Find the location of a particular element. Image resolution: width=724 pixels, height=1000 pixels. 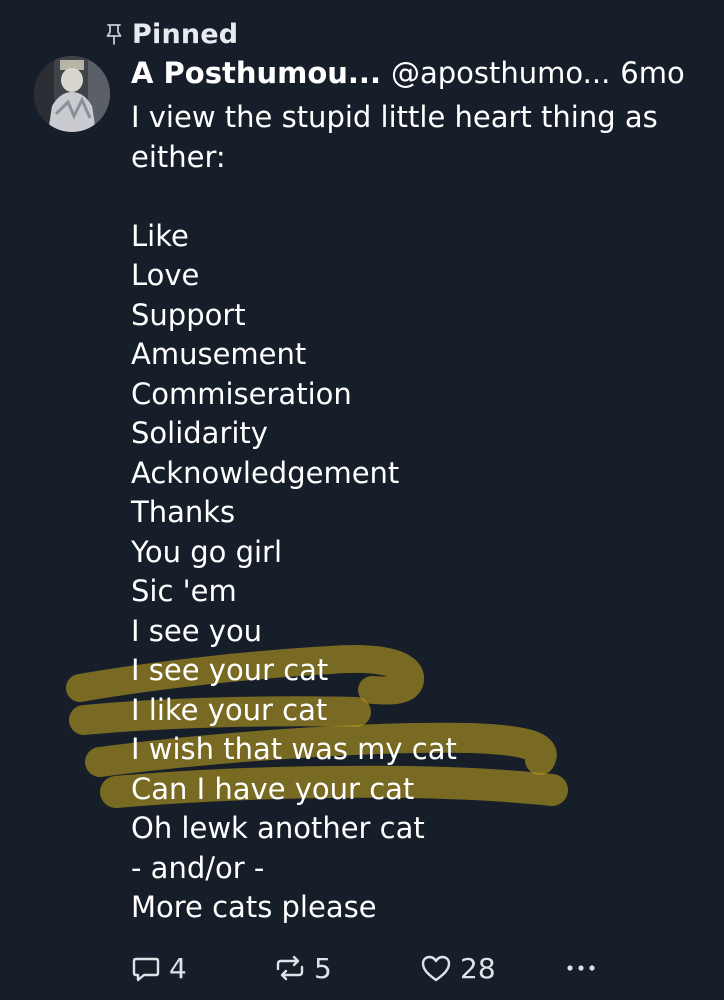

repost-button: 5 is located at coordinates (303, 968).